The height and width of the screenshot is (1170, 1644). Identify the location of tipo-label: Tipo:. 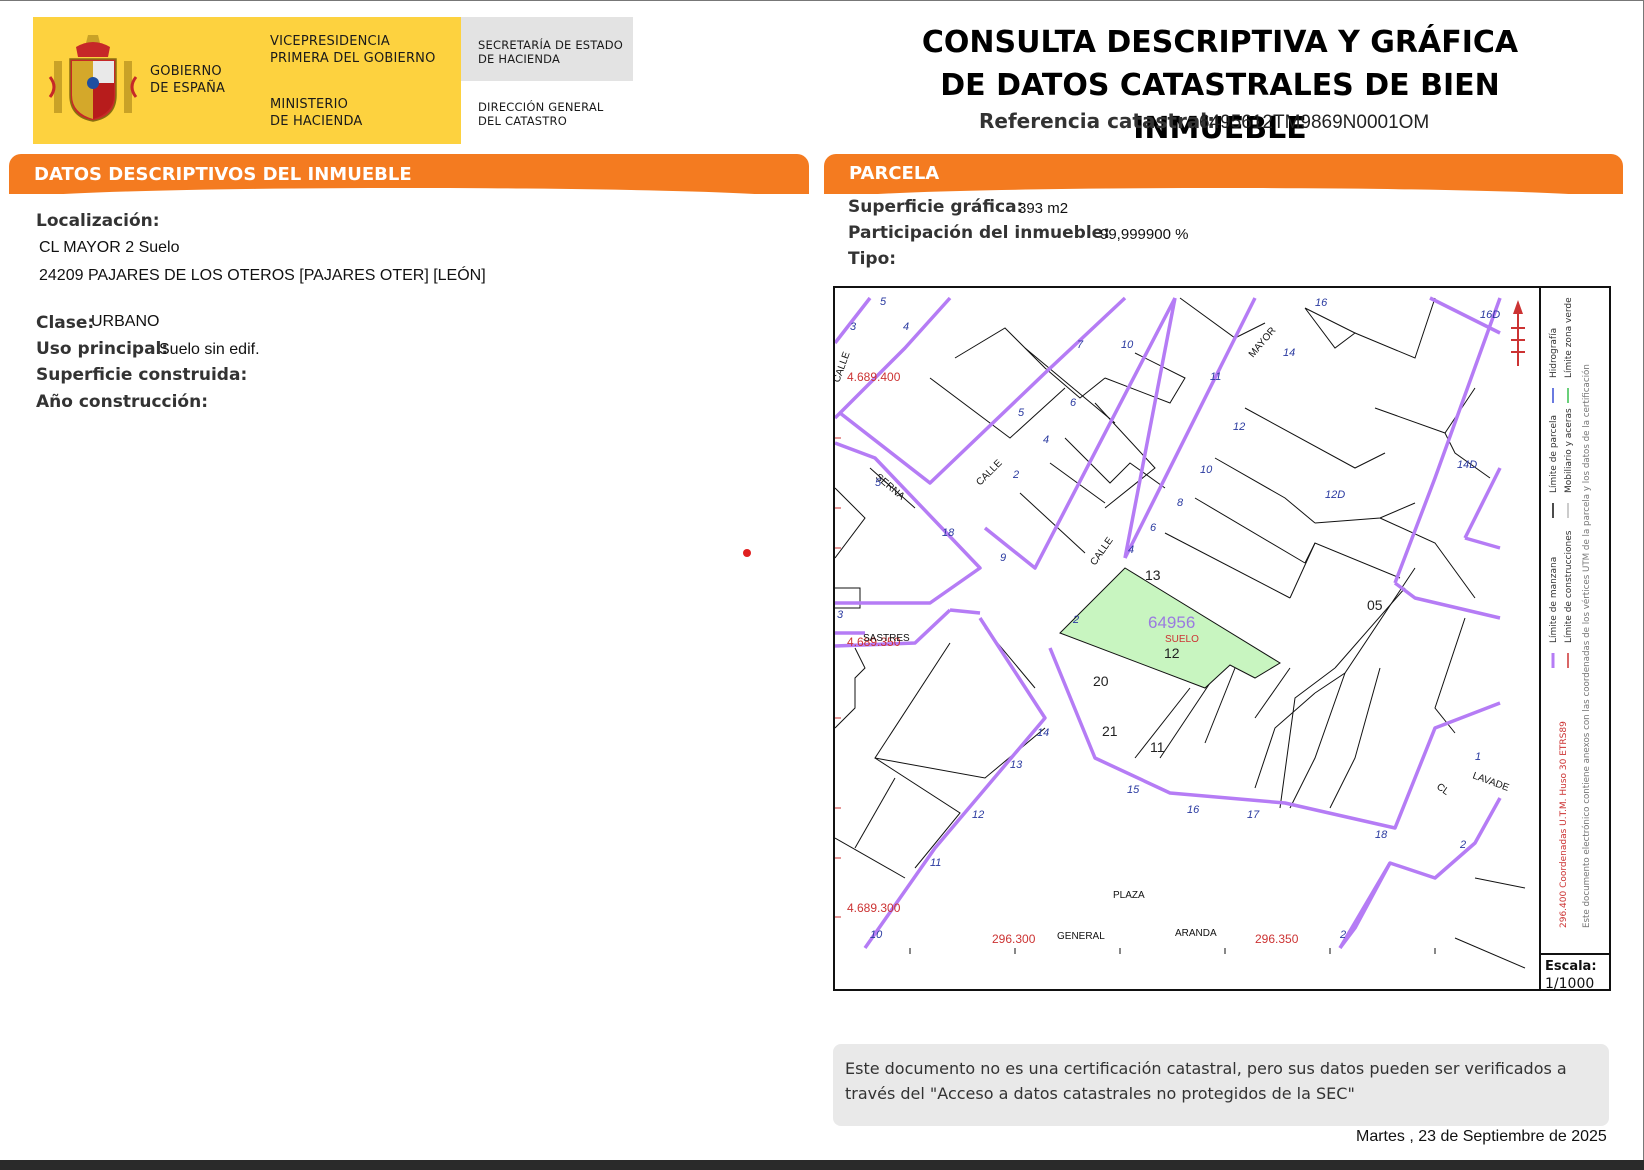
(872, 259).